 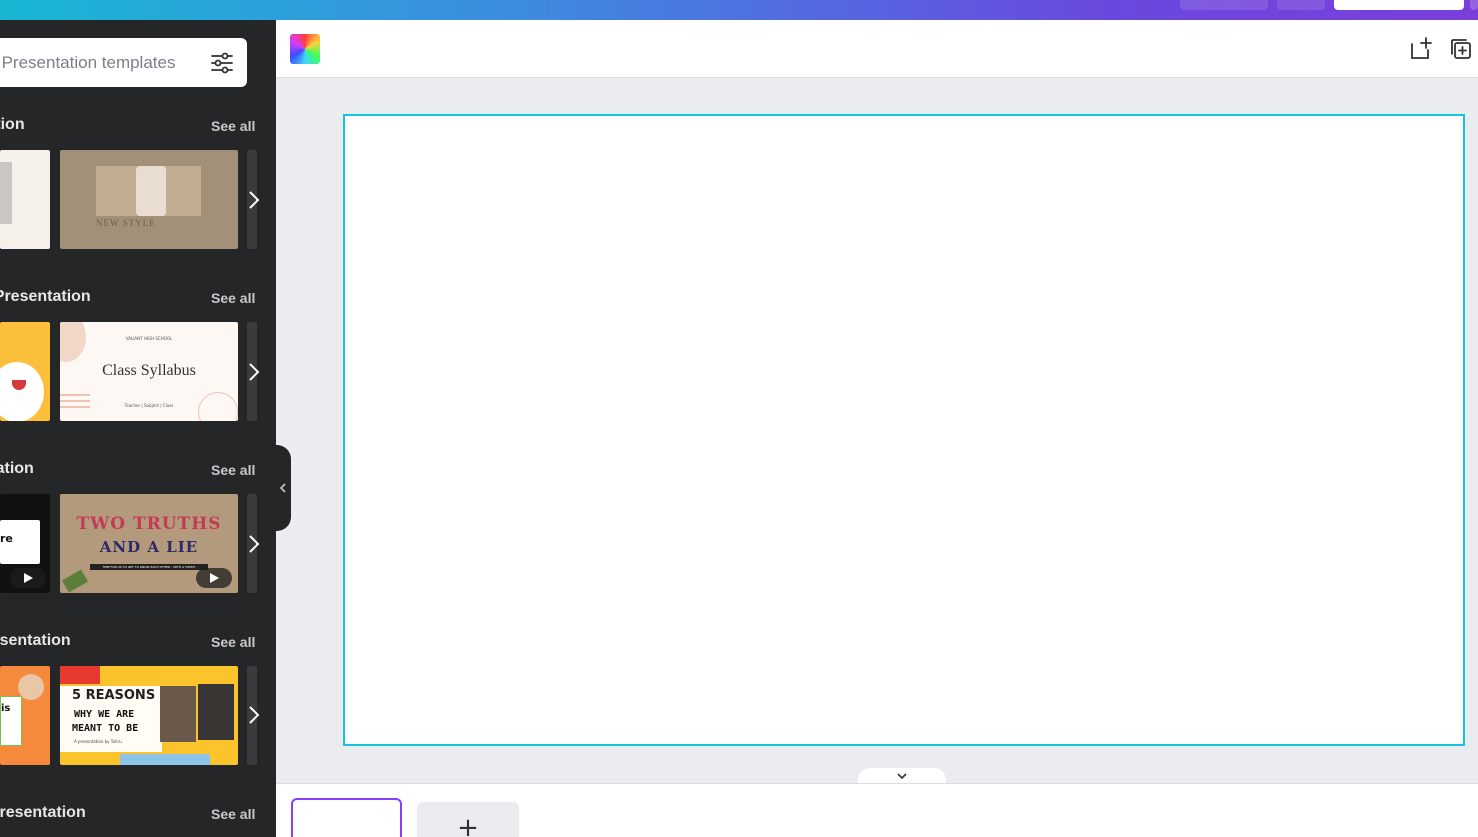 I want to click on template-text: is, so click(x=6, y=708).